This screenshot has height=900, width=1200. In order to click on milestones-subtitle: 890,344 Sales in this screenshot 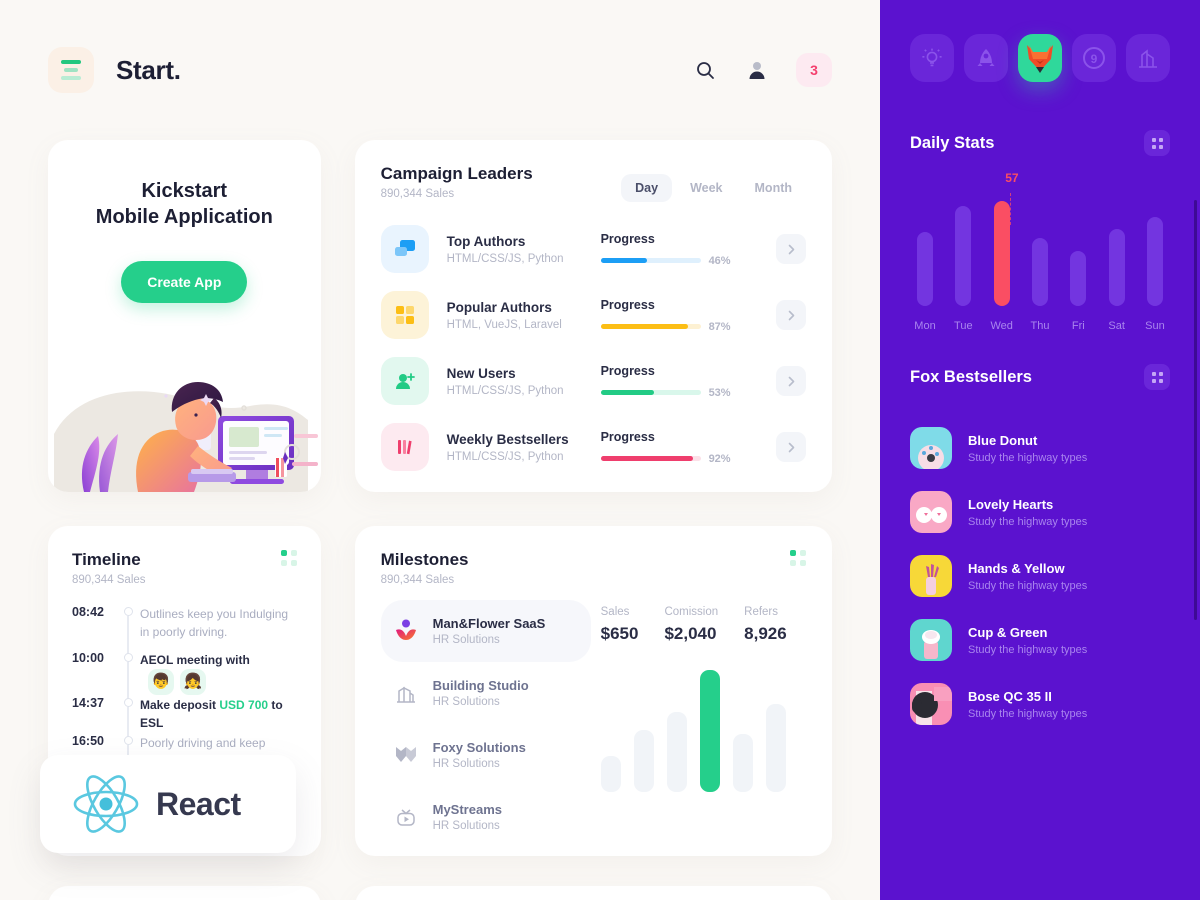, I will do `click(417, 580)`.